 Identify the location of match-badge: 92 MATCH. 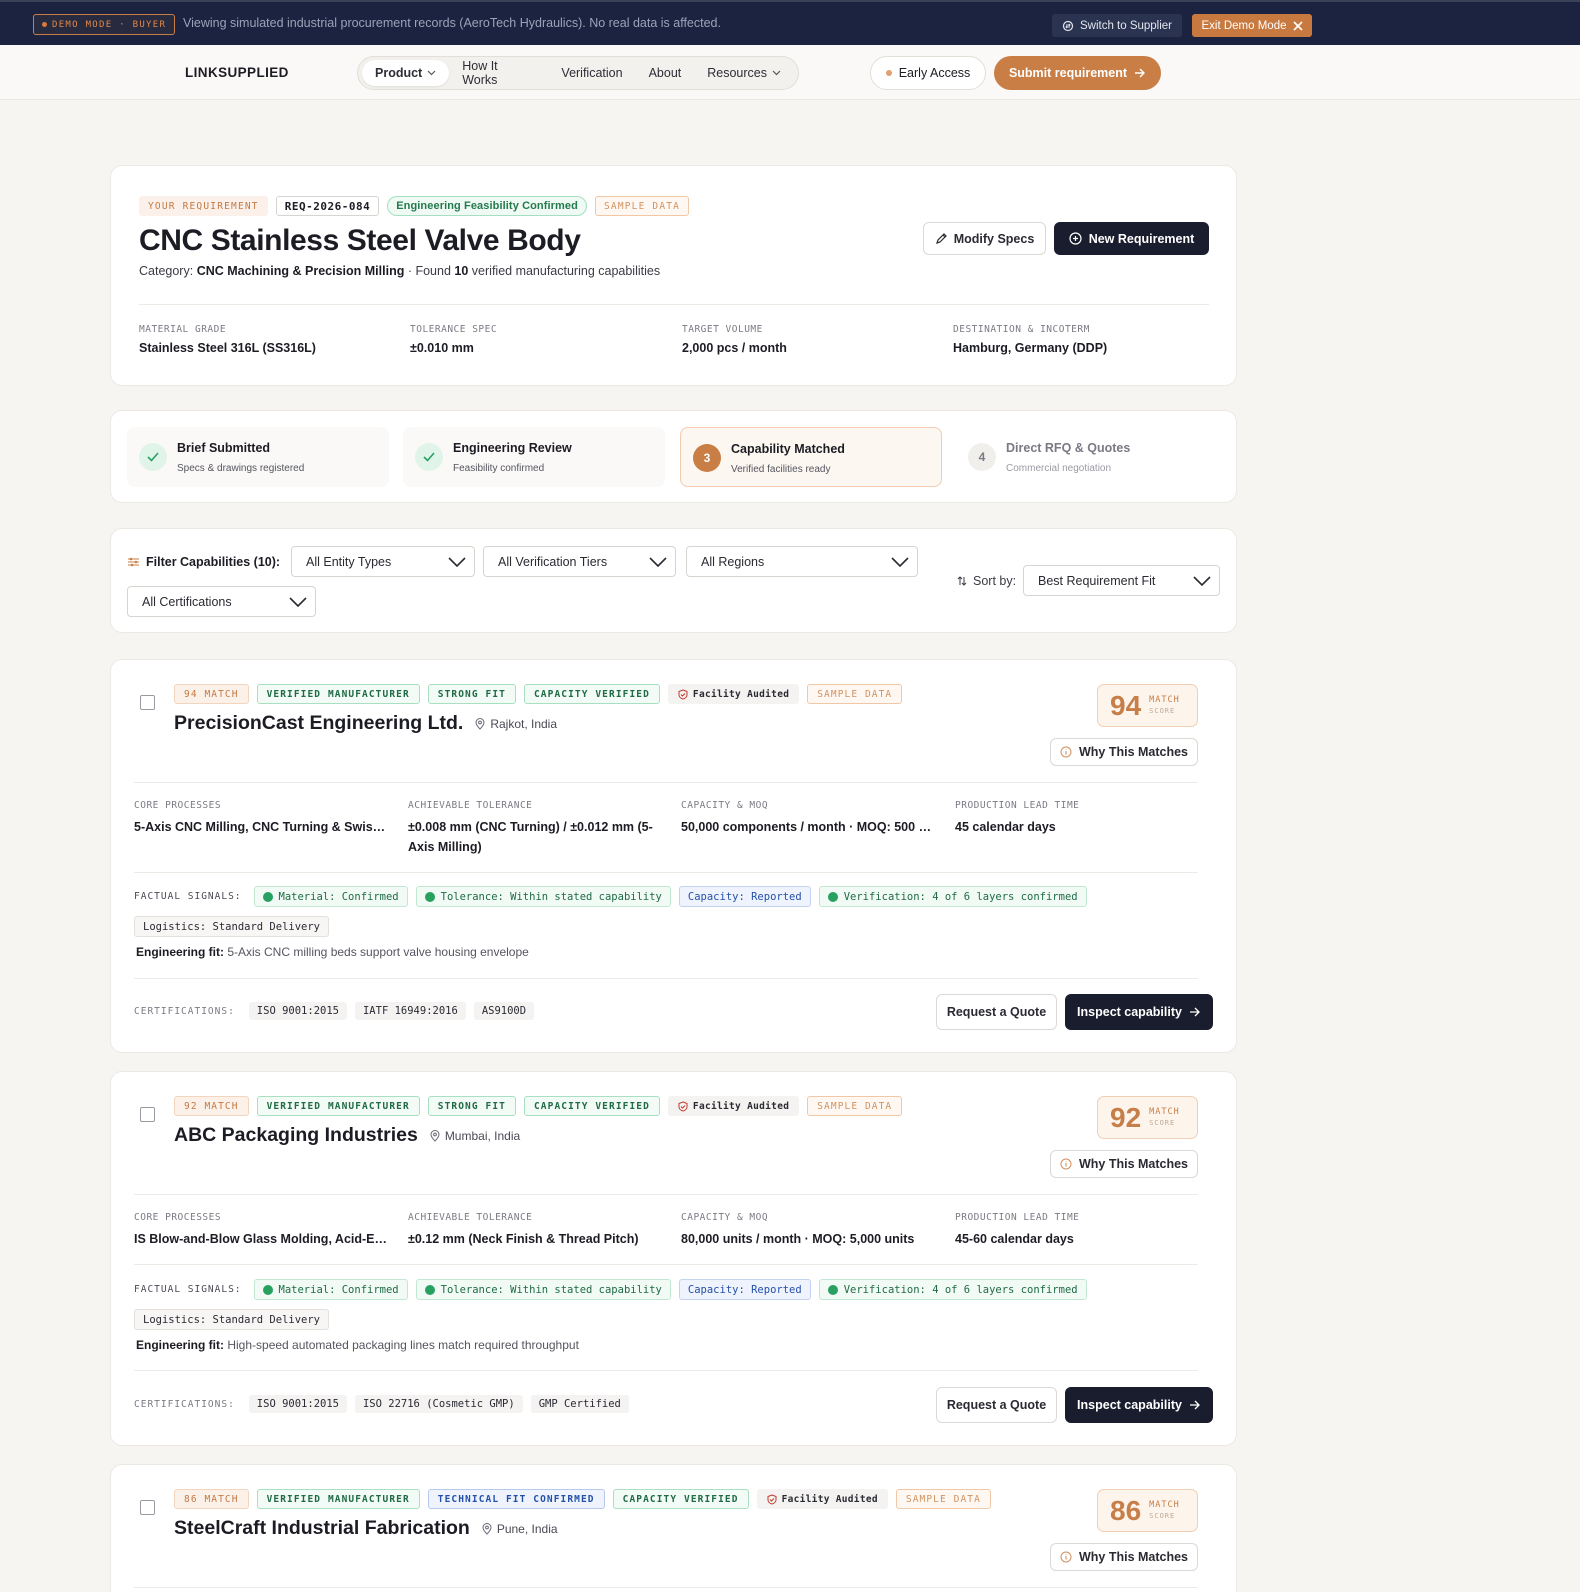
(211, 1106).